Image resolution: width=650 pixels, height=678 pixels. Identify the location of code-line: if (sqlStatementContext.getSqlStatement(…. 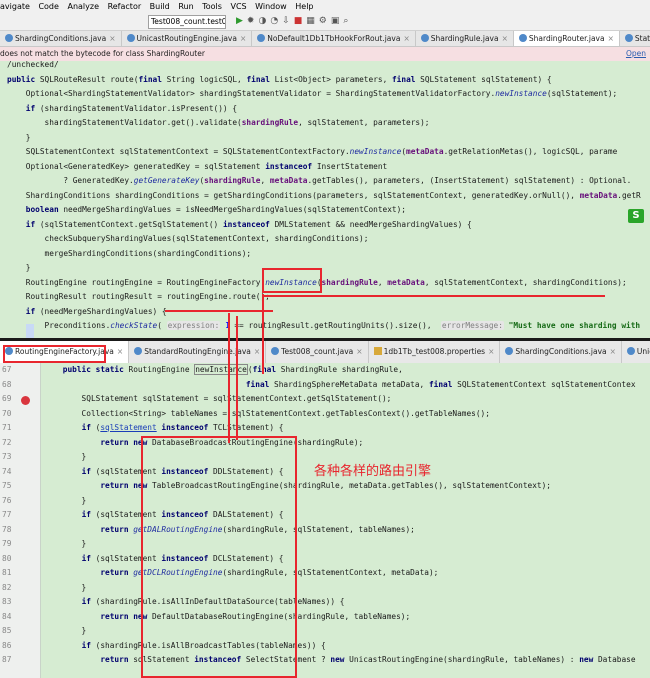
(248, 224).